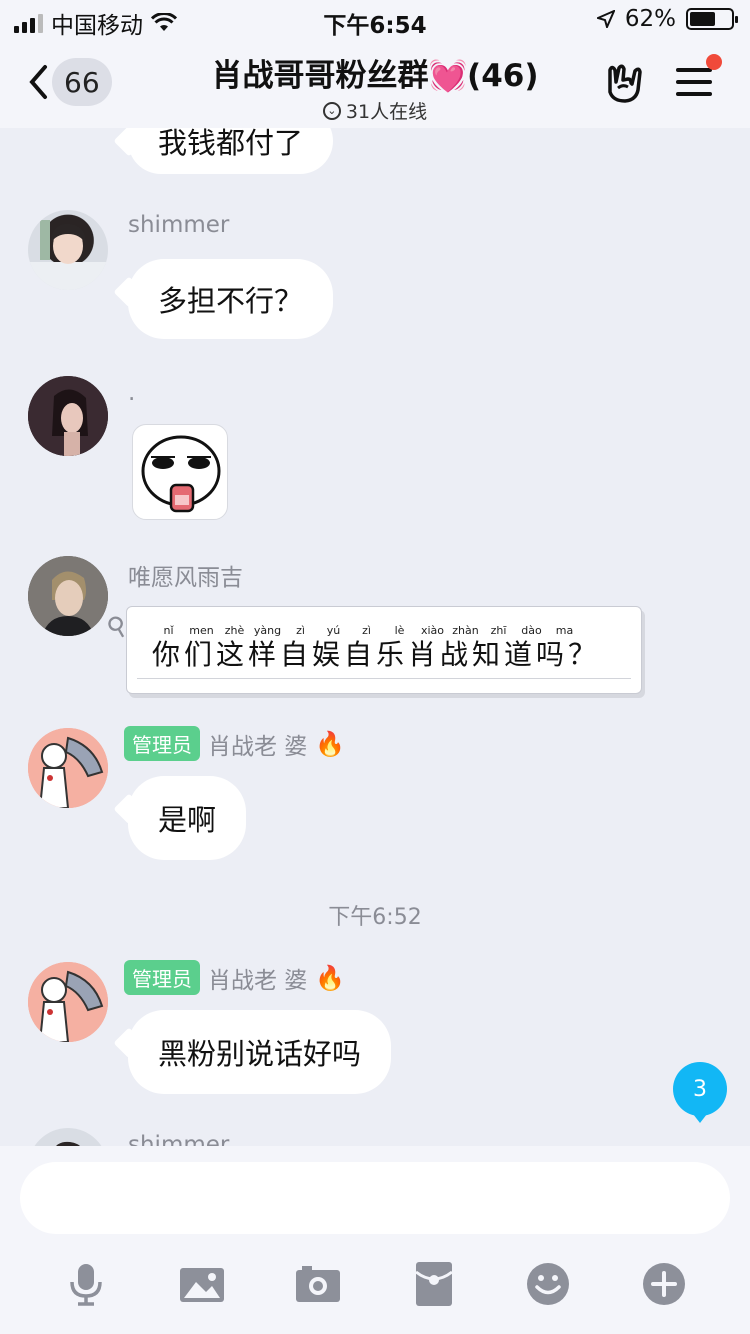 The width and height of the screenshot is (750, 1334). I want to click on battery-fill, so click(702, 19).